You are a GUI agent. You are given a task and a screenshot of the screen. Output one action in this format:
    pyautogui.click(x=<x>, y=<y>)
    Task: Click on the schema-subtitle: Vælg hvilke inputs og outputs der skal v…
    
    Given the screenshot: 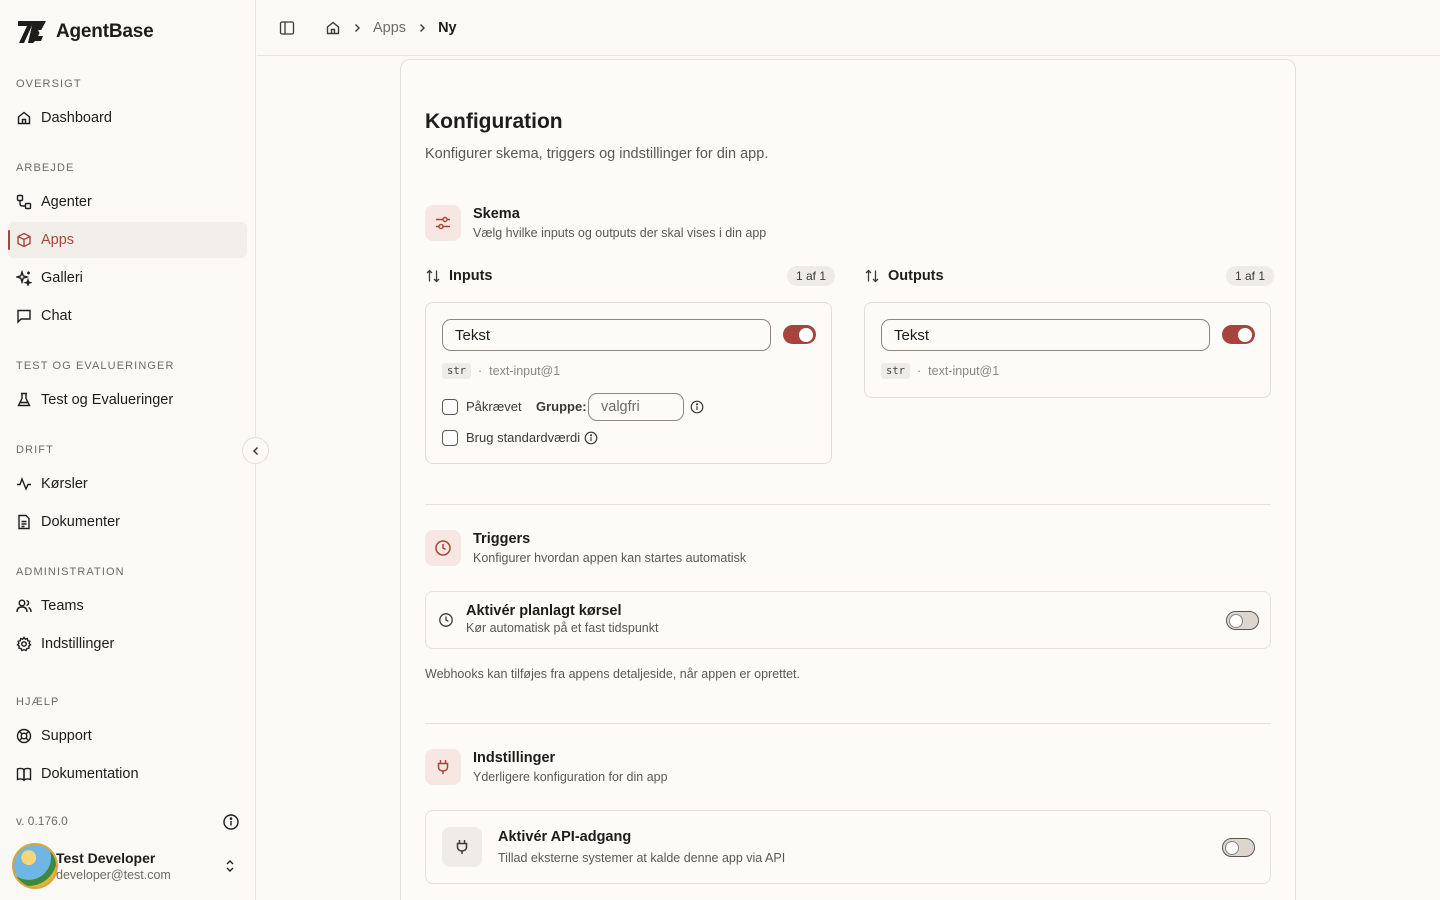 What is the action you would take?
    pyautogui.click(x=620, y=233)
    